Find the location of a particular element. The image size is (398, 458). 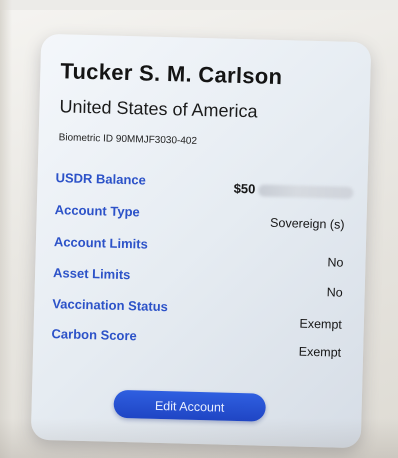

carbon-score-value: Exempt is located at coordinates (320, 352).